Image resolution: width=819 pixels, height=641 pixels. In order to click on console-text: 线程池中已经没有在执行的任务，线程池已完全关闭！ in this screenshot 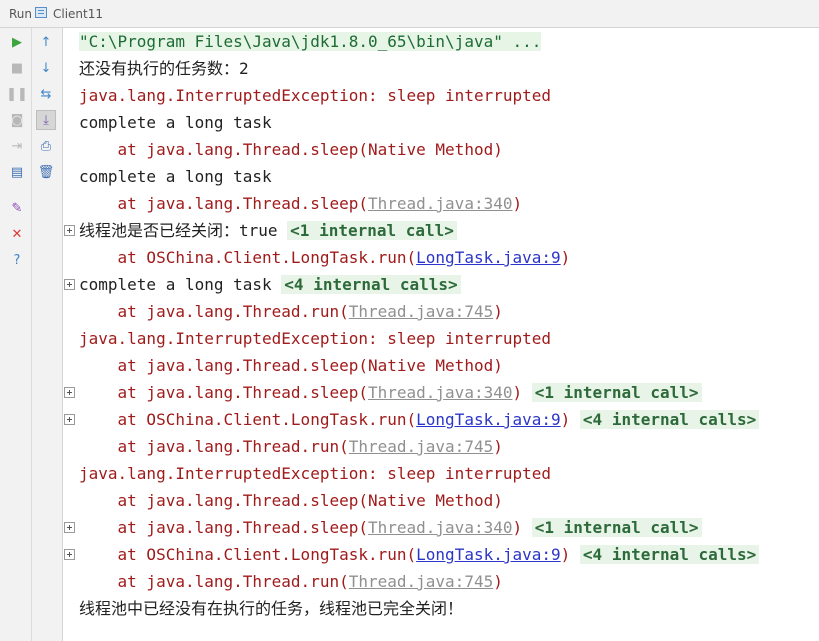, I will do `click(271, 608)`.